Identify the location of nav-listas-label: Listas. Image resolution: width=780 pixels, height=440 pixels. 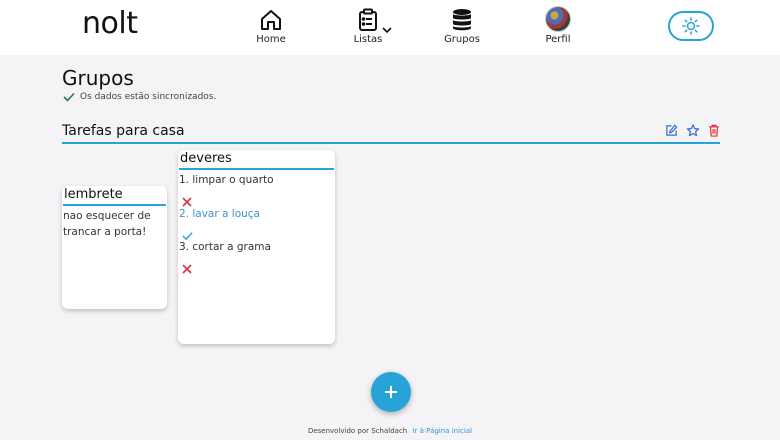
(368, 39).